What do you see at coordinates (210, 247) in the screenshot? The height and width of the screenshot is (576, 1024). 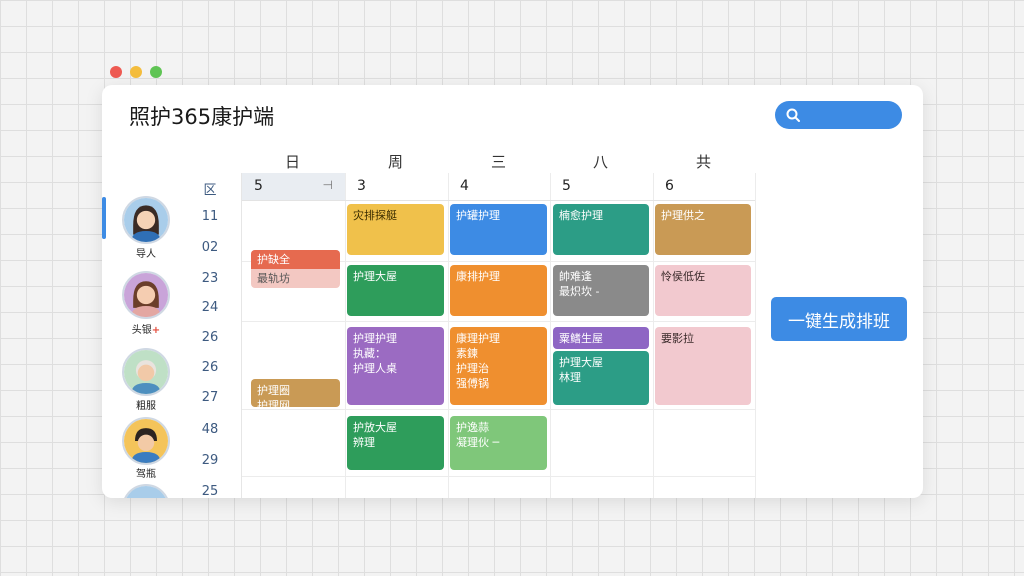 I see `time-label: 02` at bounding box center [210, 247].